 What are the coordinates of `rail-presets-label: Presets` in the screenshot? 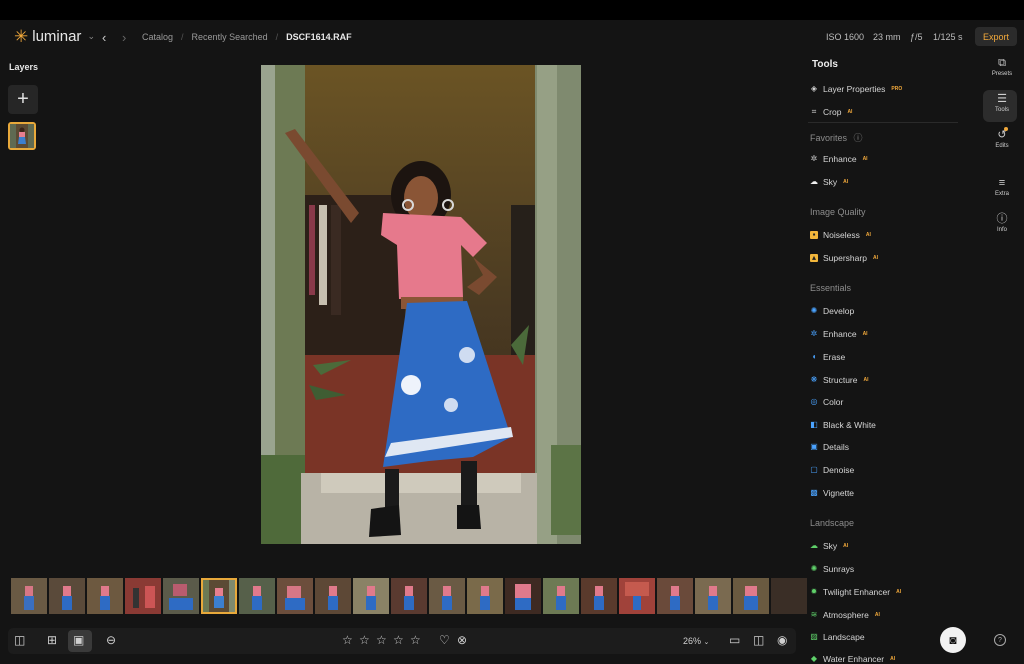 It's located at (1002, 74).